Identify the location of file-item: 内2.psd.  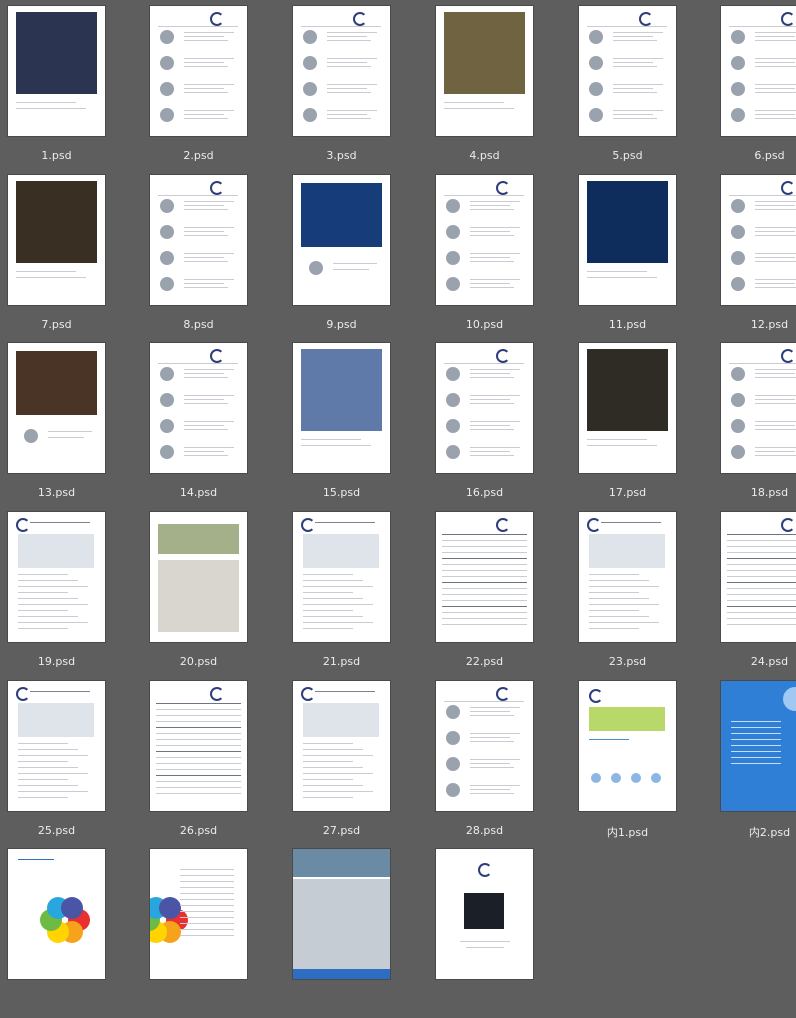
(758, 765).